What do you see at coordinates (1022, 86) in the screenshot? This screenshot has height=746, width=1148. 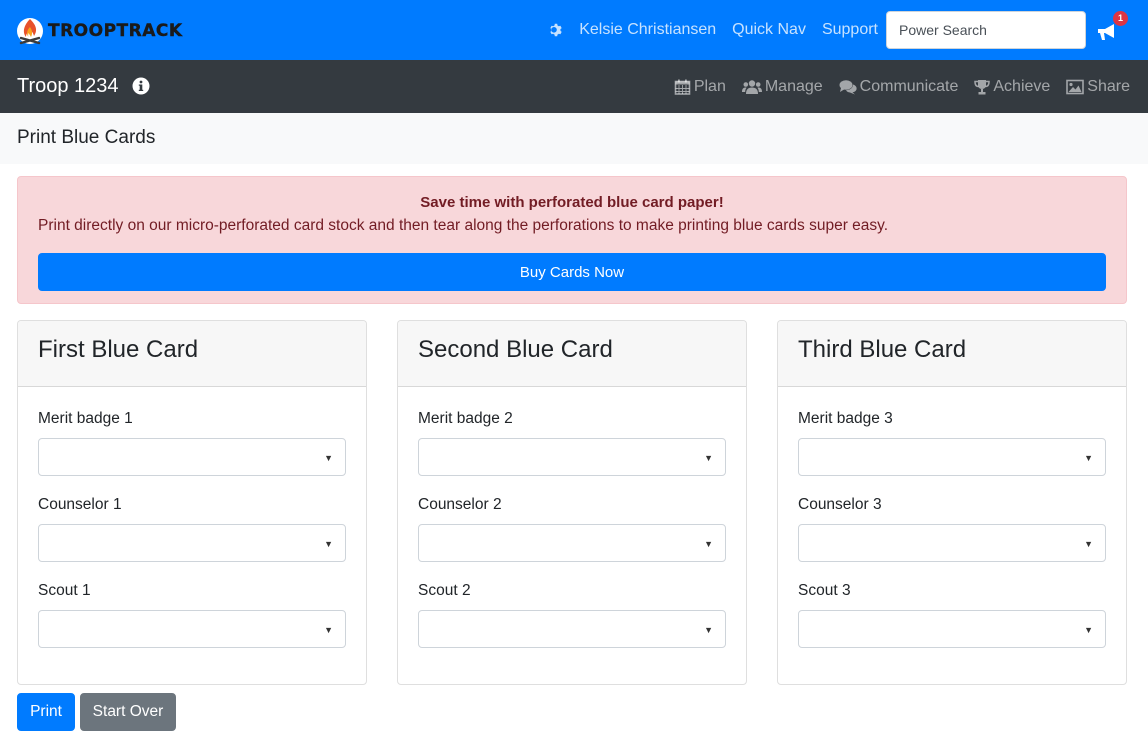 I see `nav-achieve-label: Achieve` at bounding box center [1022, 86].